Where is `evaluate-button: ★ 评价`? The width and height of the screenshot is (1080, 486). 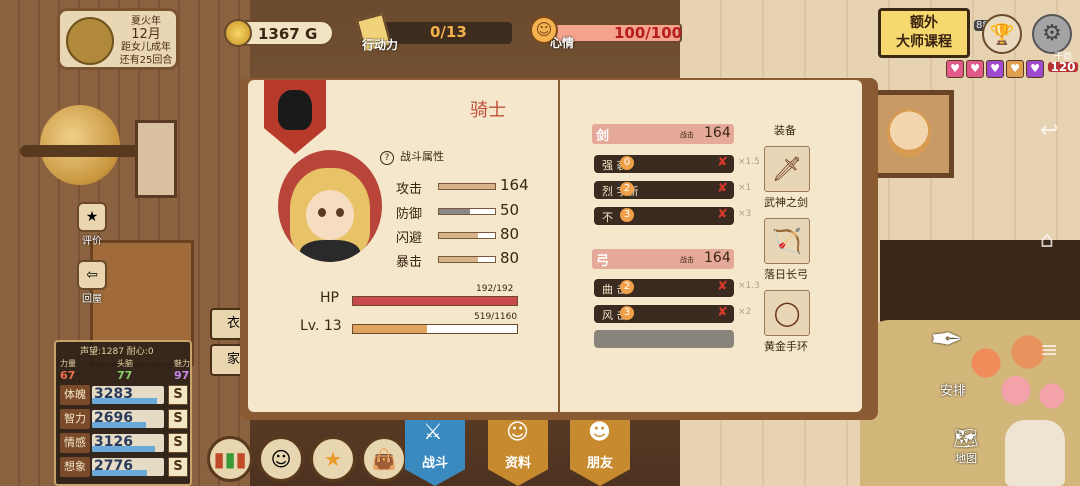 evaluate-button: ★ 评价 is located at coordinates (92, 224).